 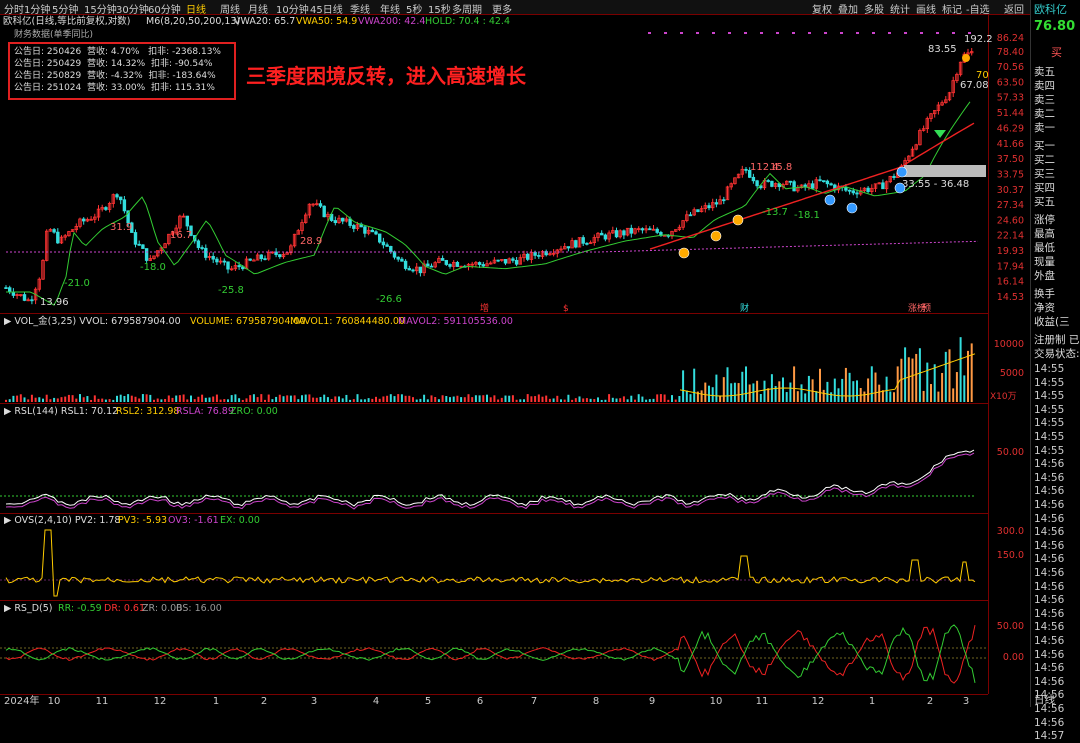 I want to click on tick-time-14: 14:56, so click(x=1049, y=559).